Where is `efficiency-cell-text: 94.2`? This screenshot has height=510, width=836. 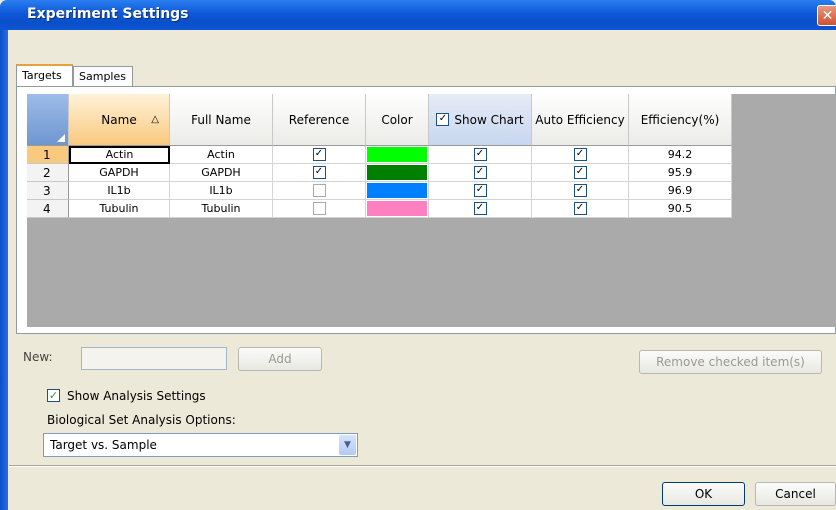 efficiency-cell-text: 94.2 is located at coordinates (680, 154).